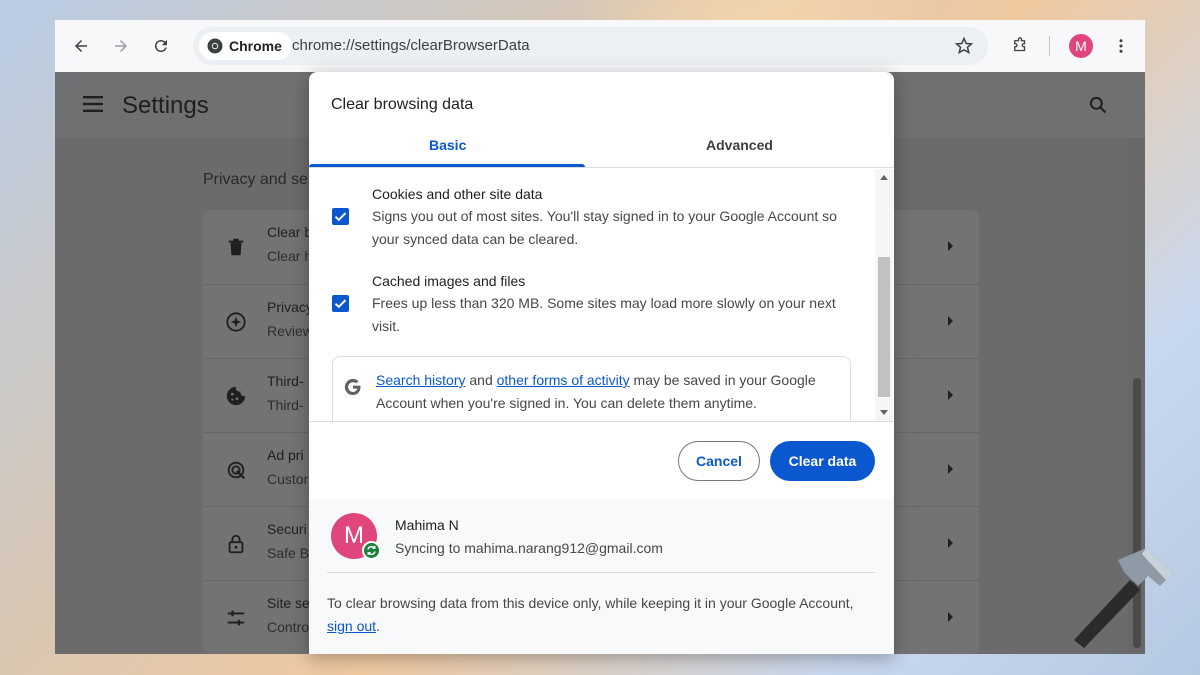 This screenshot has width=1200, height=675. Describe the element at coordinates (447, 165) in the screenshot. I see `active-tab-indicator` at that location.